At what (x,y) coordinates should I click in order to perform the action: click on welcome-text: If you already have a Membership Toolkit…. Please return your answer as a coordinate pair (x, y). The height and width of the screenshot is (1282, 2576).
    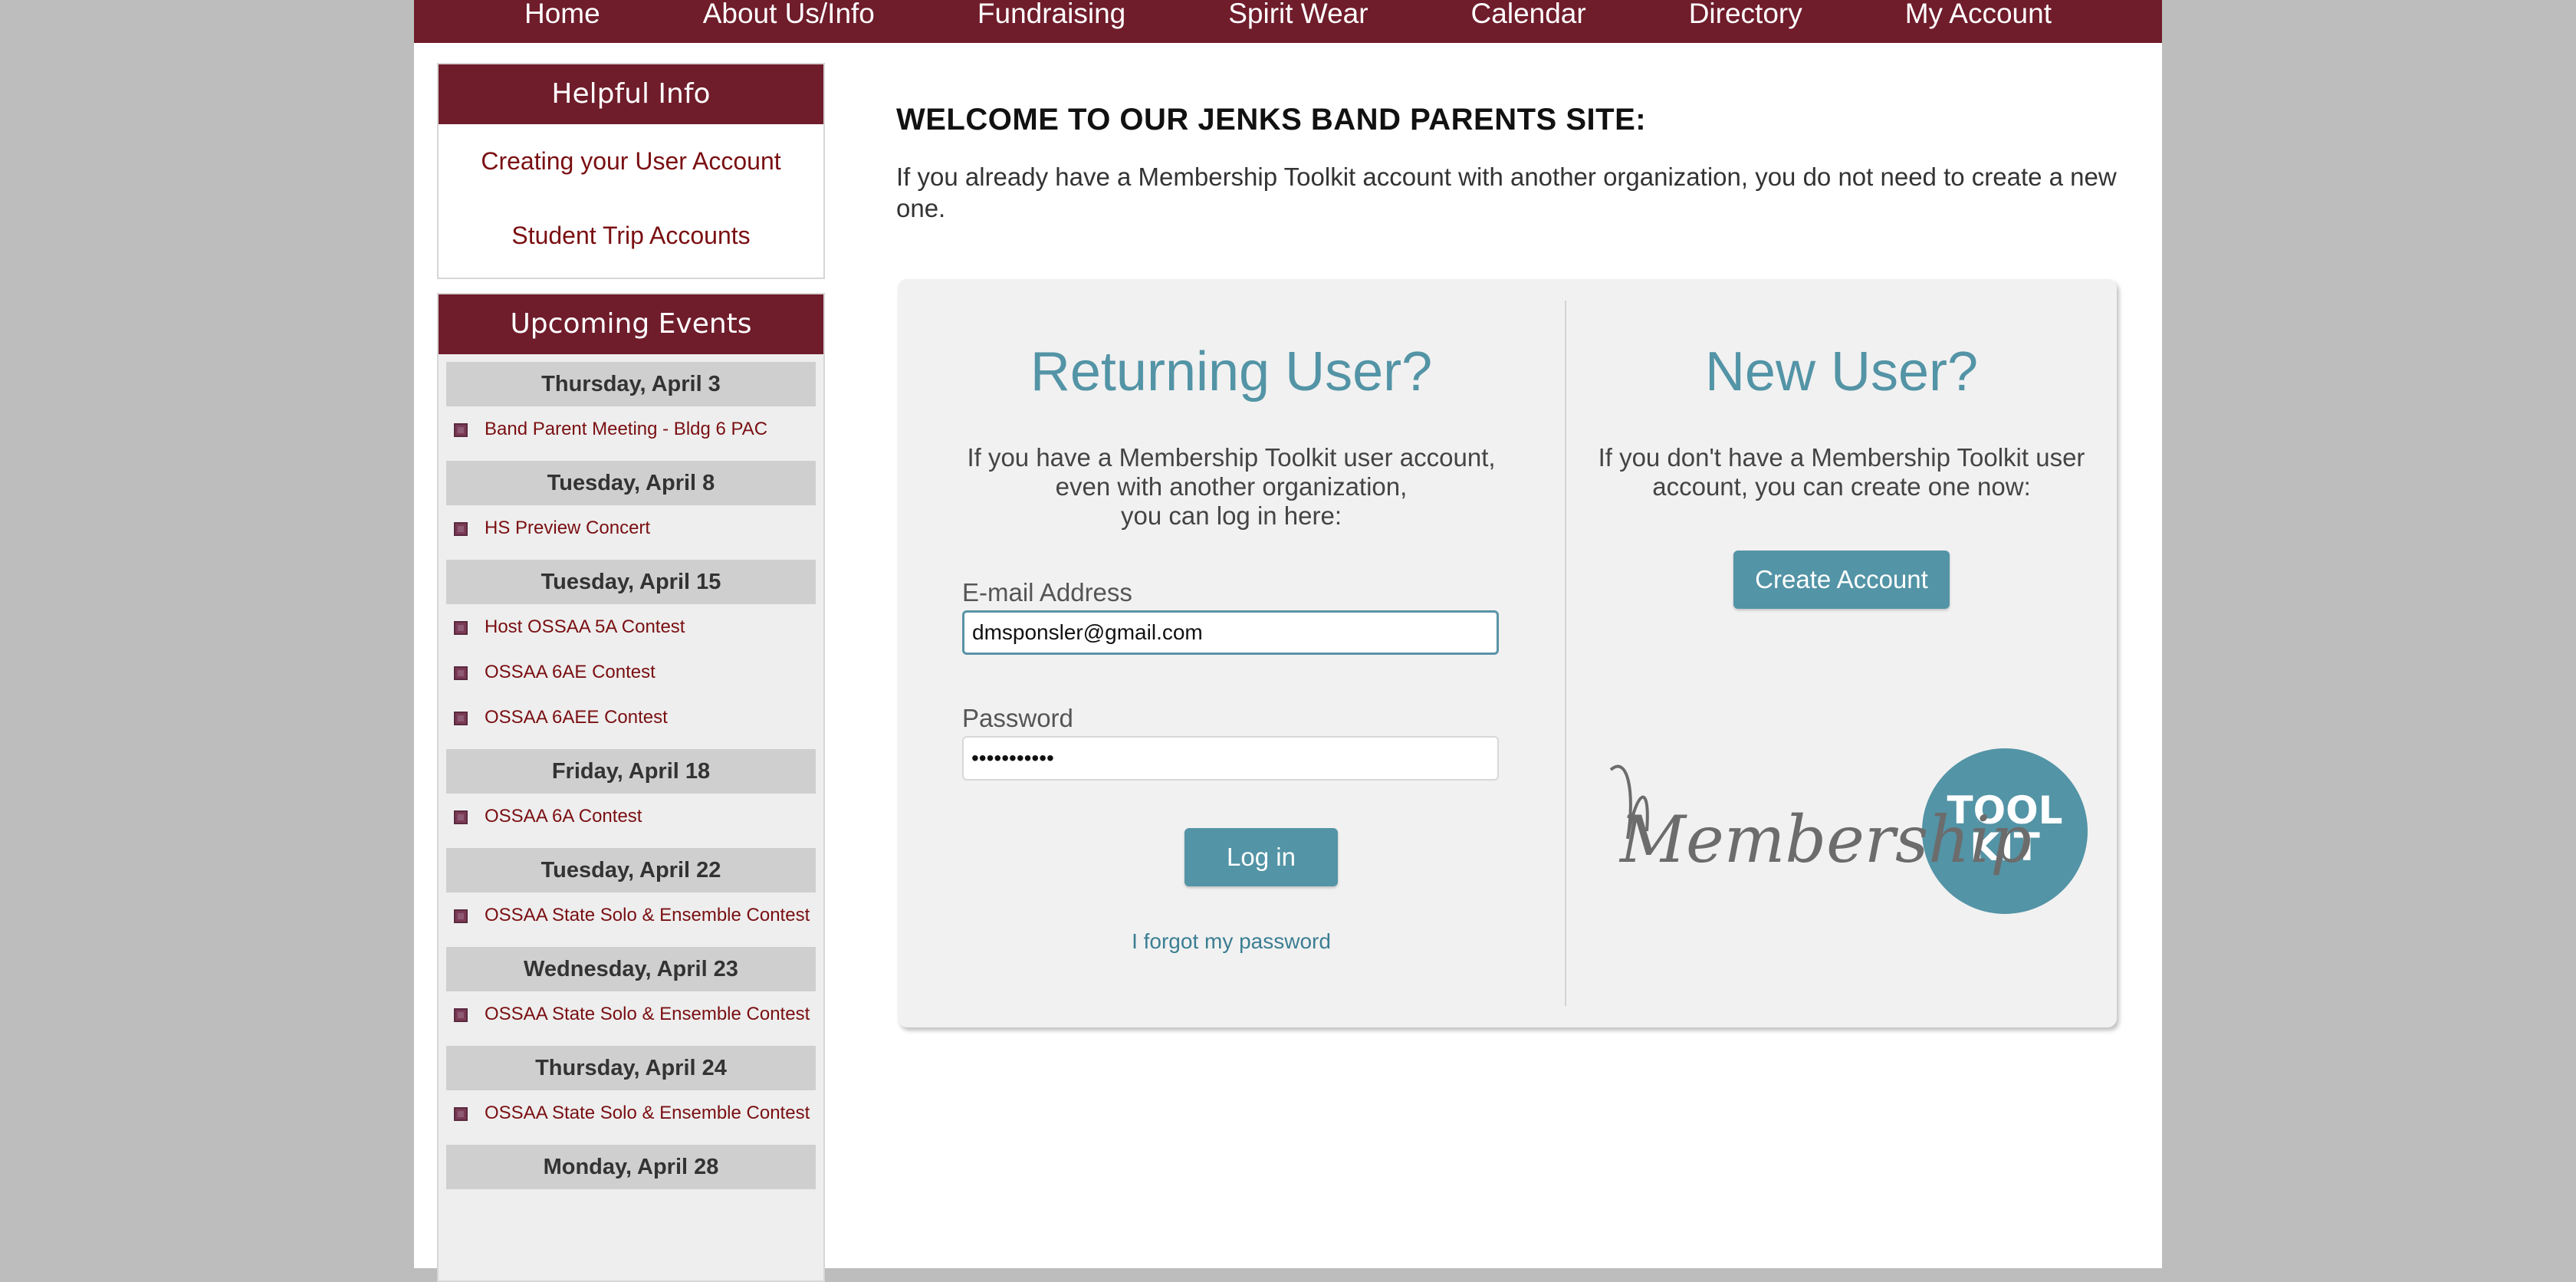
    Looking at the image, I should click on (1506, 192).